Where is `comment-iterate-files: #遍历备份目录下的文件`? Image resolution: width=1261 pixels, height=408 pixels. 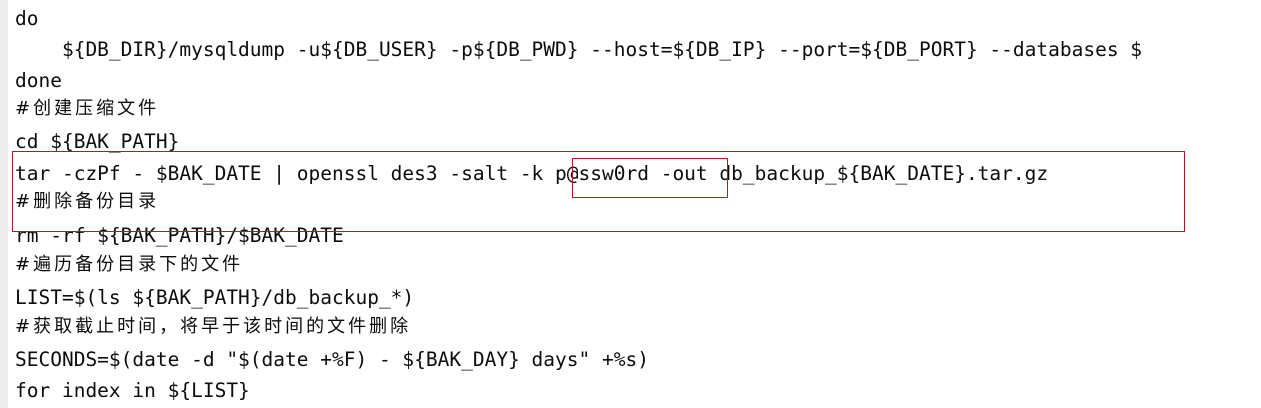 comment-iterate-files: #遍历备份目录下的文件 is located at coordinates (129, 264).